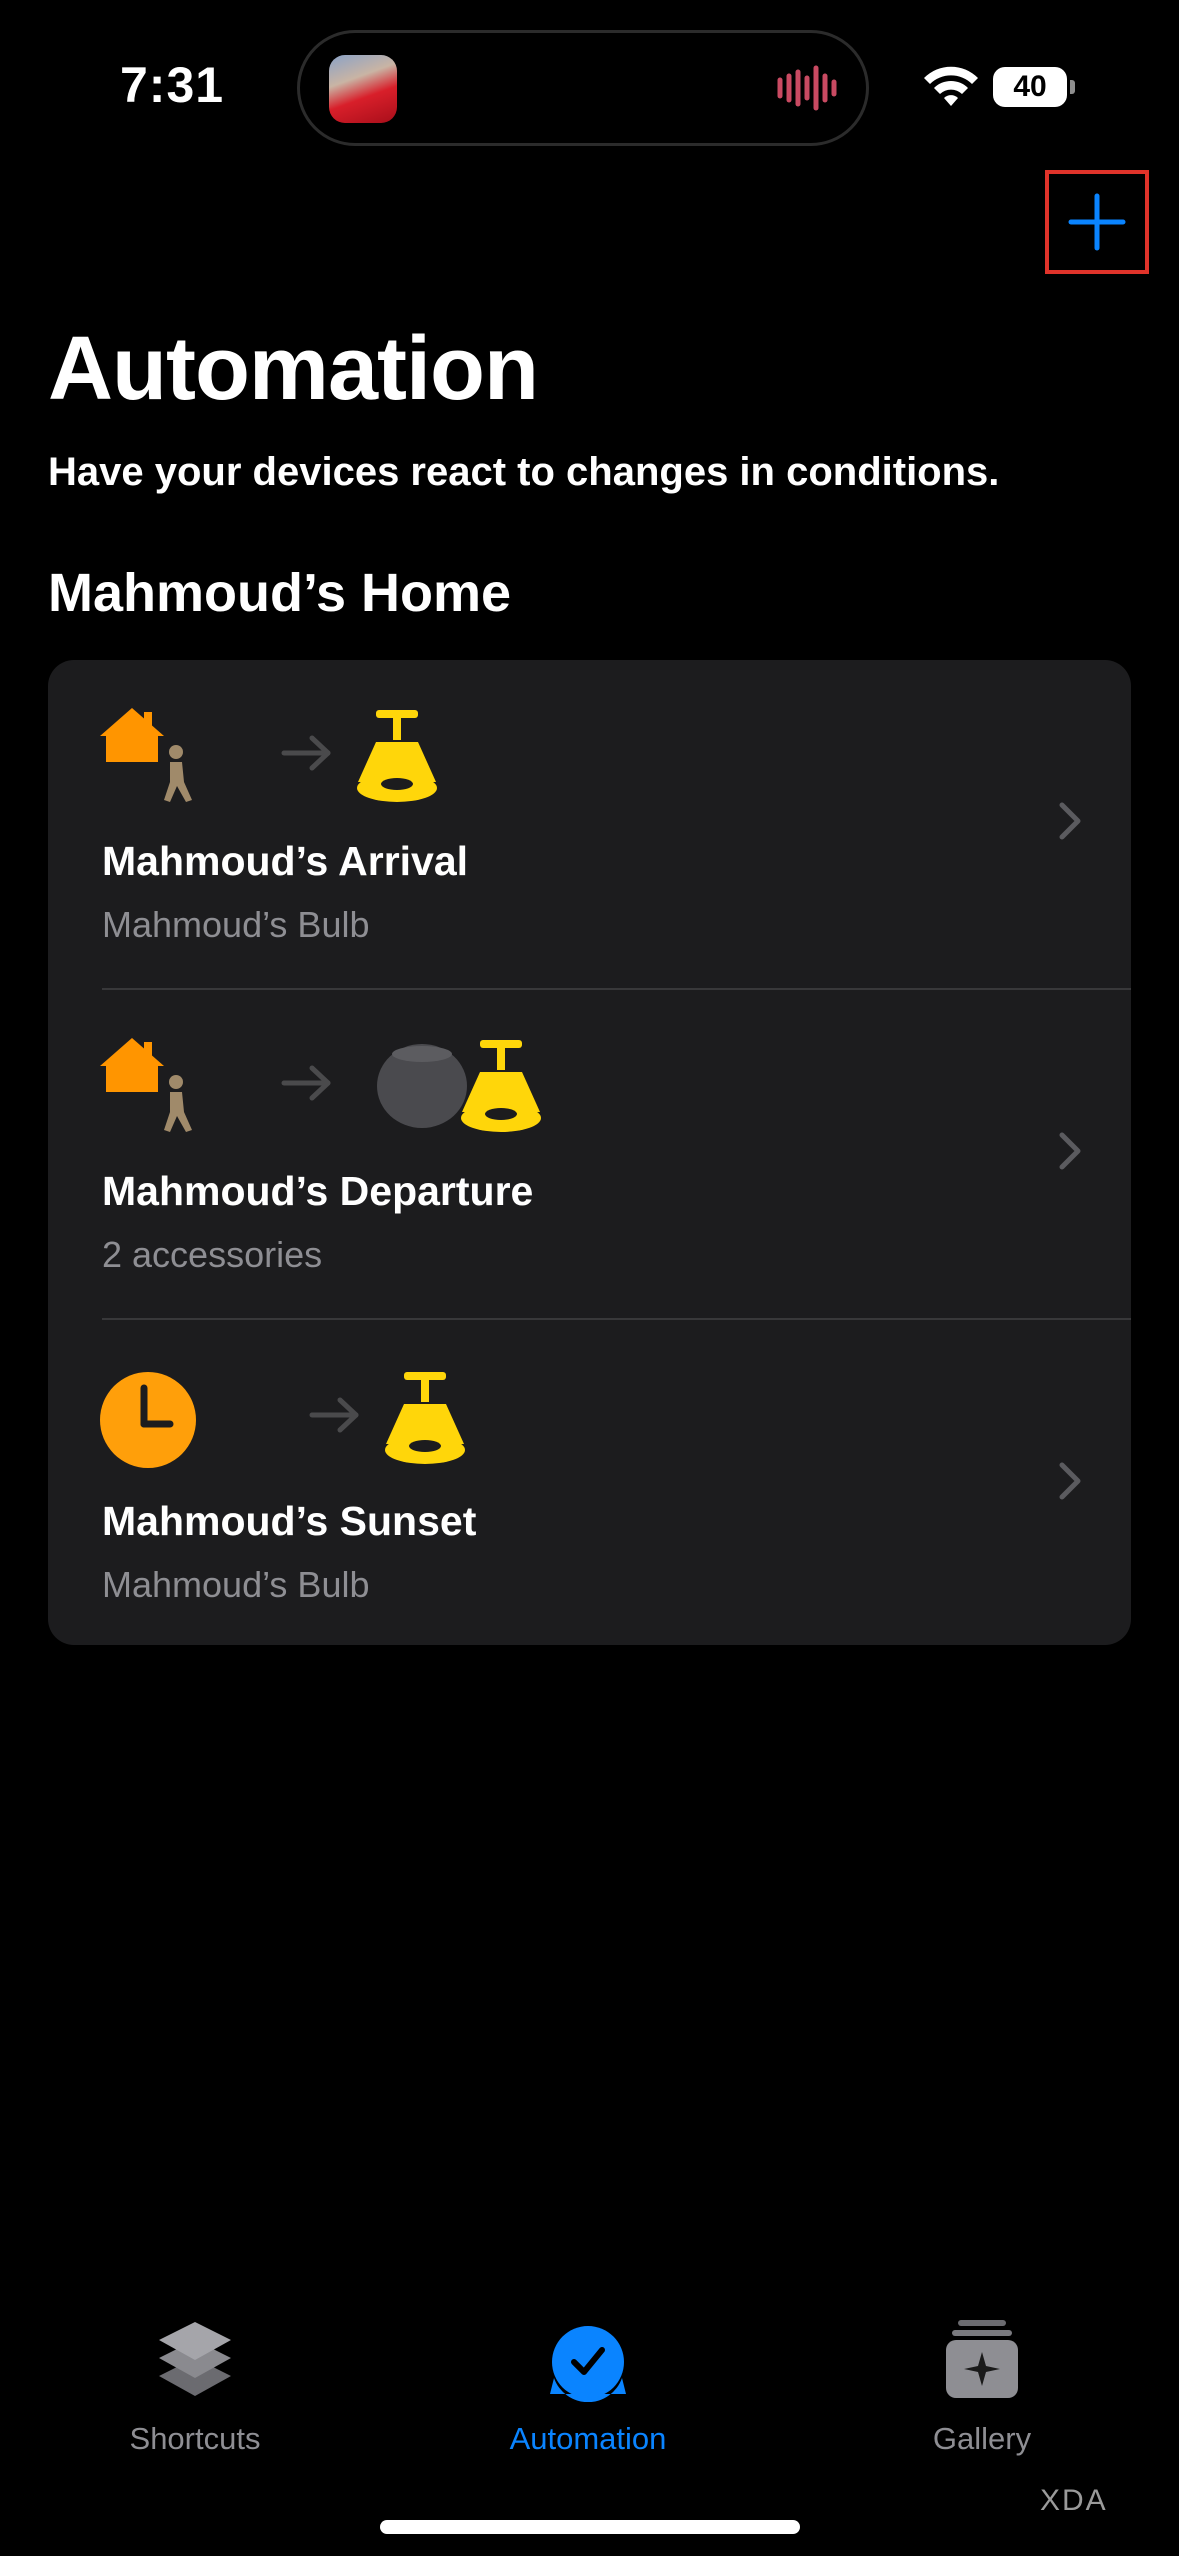 The width and height of the screenshot is (1179, 2556). What do you see at coordinates (1074, 2500) in the screenshot?
I see `watermark-logo: XDA` at bounding box center [1074, 2500].